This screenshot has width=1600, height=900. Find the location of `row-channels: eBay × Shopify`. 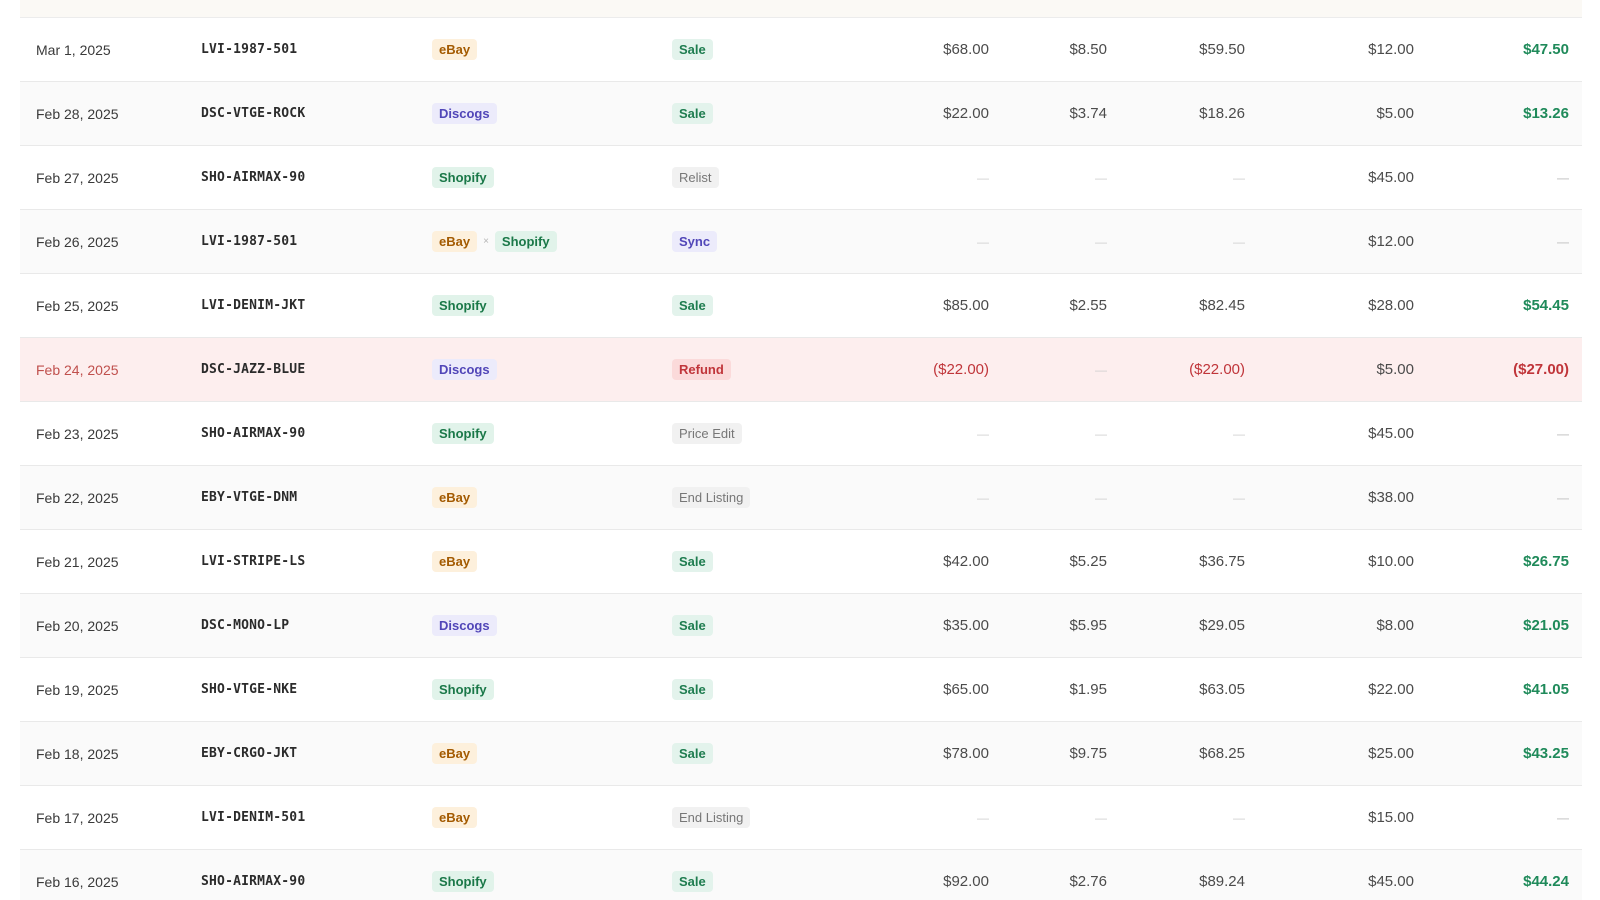

row-channels: eBay × Shopify is located at coordinates (494, 241).